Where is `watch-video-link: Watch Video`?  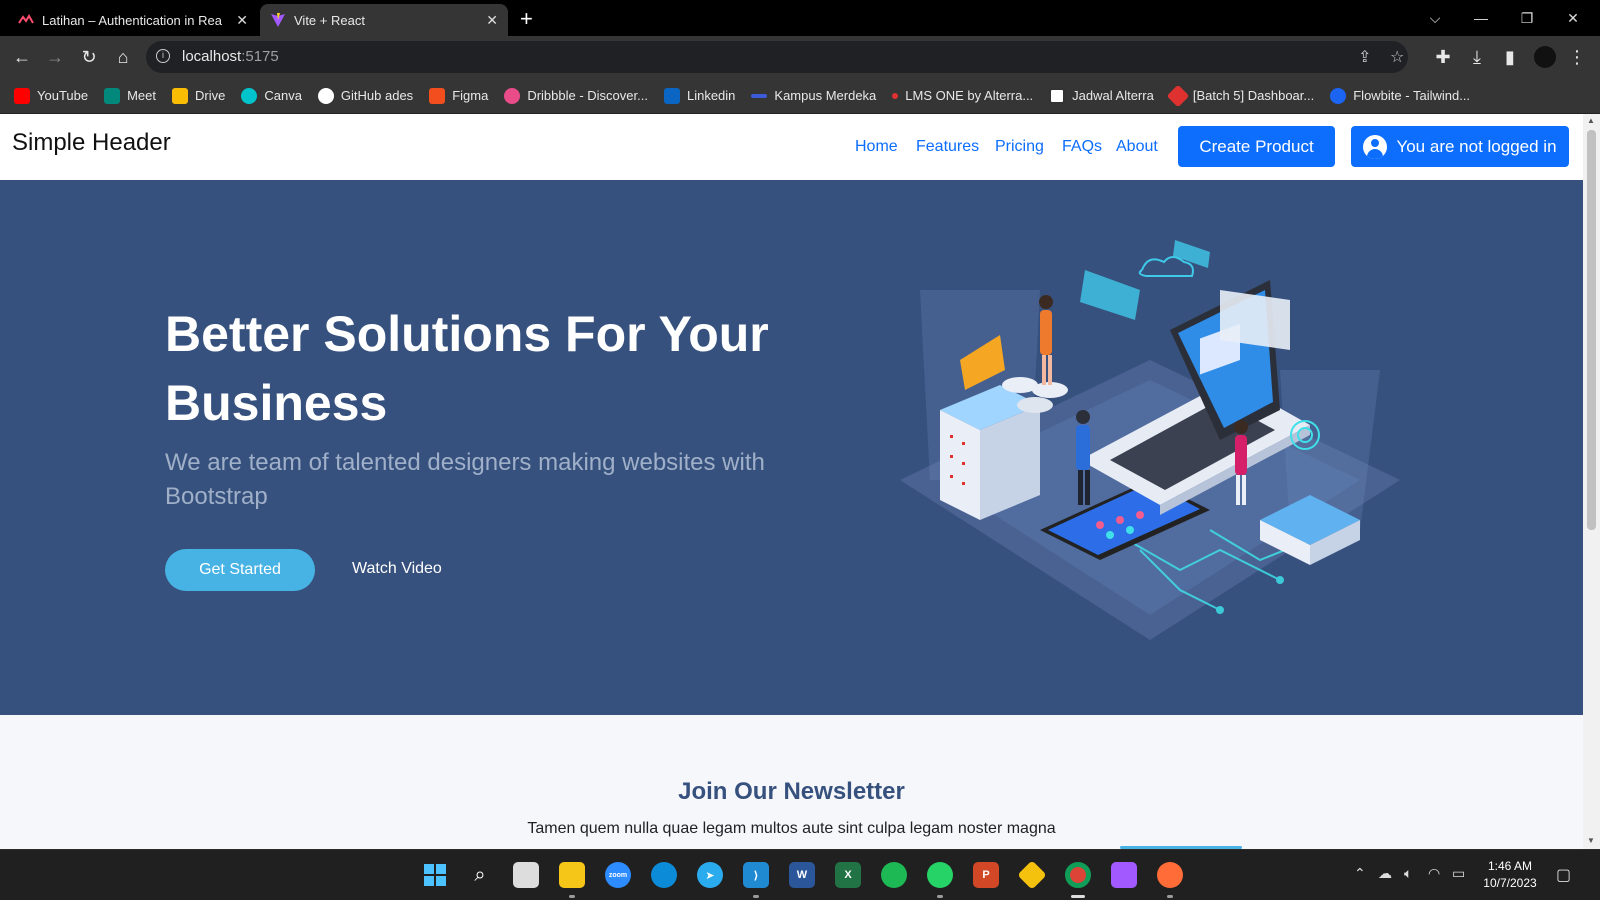
watch-video-link: Watch Video is located at coordinates (397, 569).